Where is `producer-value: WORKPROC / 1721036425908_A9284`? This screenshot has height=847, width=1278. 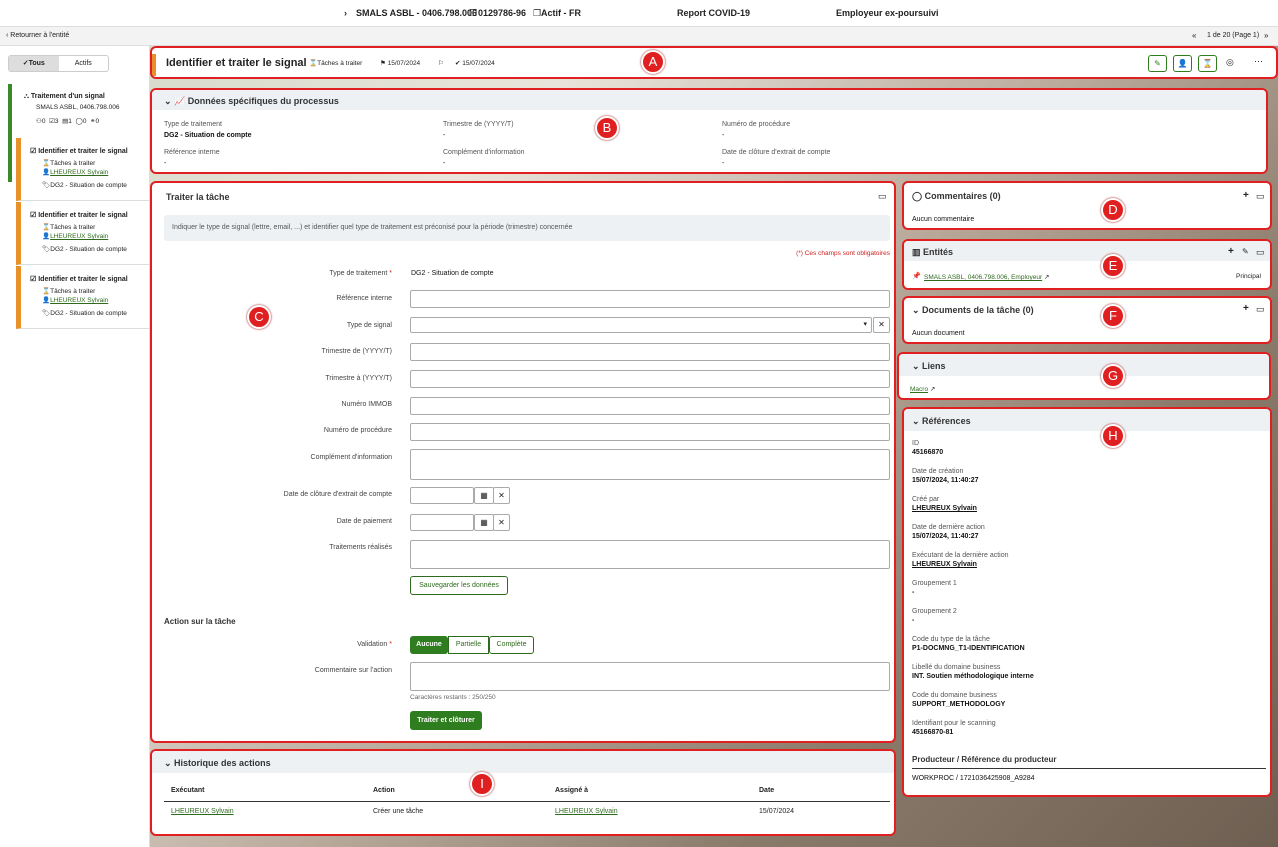 producer-value: WORKPROC / 1721036425908_A9284 is located at coordinates (973, 778).